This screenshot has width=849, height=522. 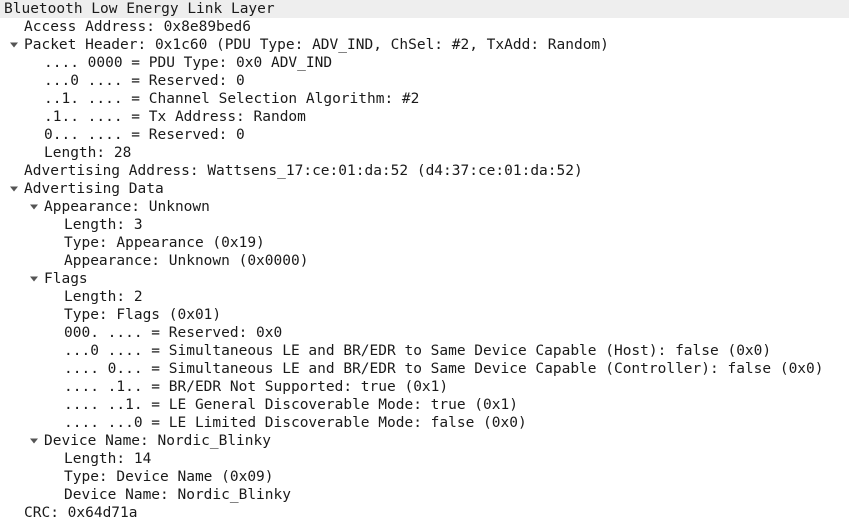 I want to click on tree-row-label: Length: 28, so click(x=88, y=153).